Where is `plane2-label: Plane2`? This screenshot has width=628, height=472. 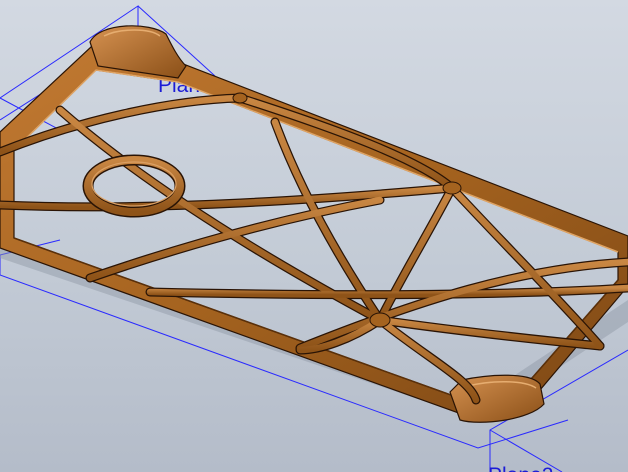
plane2-label: Plane2 is located at coordinates (520, 468).